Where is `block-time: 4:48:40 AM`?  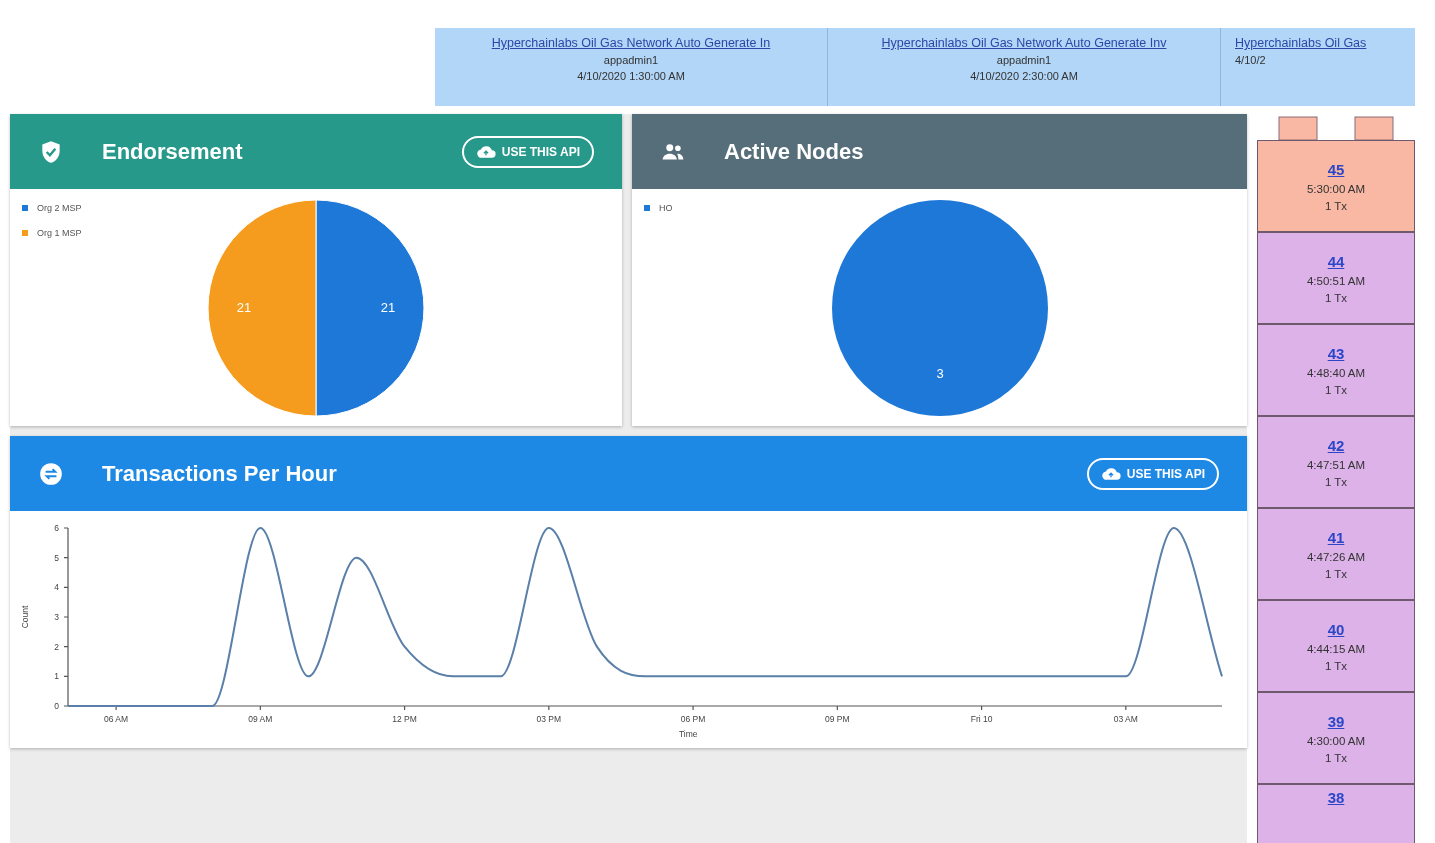
block-time: 4:48:40 AM is located at coordinates (1336, 372).